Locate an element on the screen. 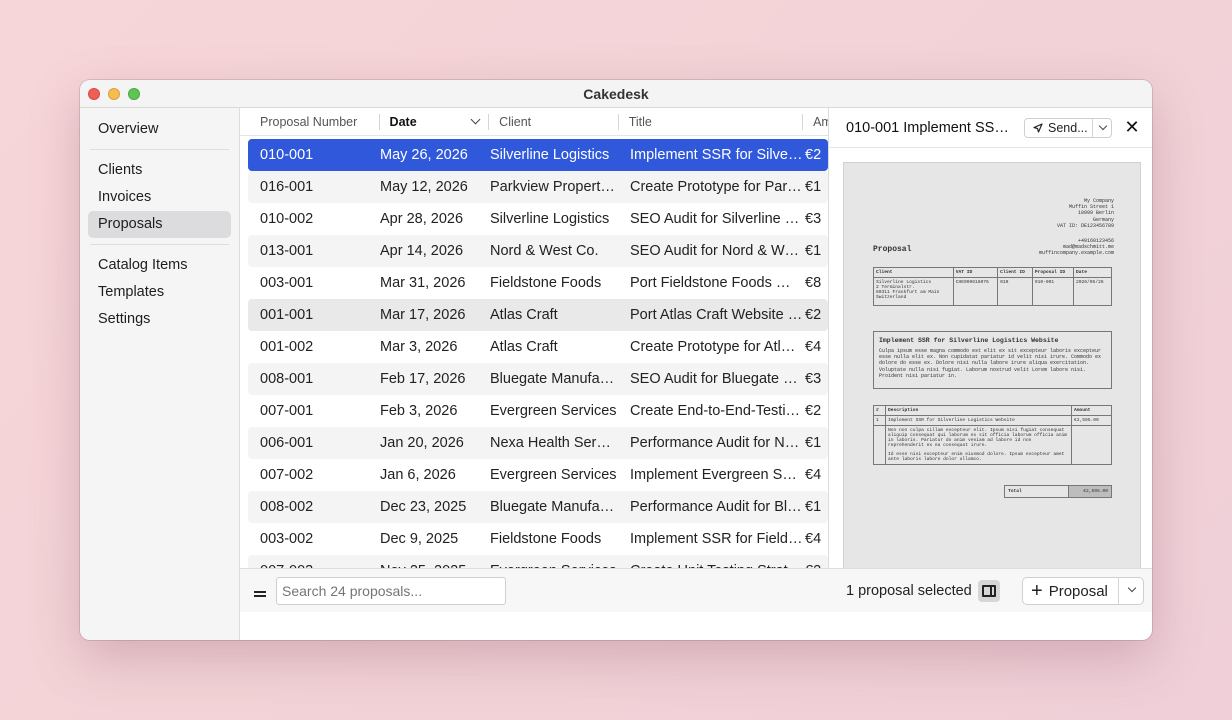 The height and width of the screenshot is (720, 1232). cell-title: Implement SSR for Fieldstone Foods is located at coordinates (716, 539).